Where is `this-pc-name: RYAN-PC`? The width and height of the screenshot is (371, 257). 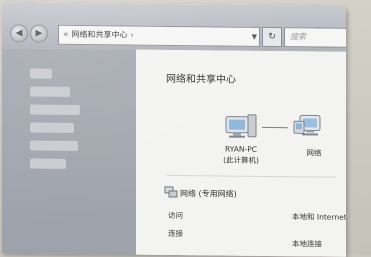
this-pc-name: RYAN-PC is located at coordinates (241, 149).